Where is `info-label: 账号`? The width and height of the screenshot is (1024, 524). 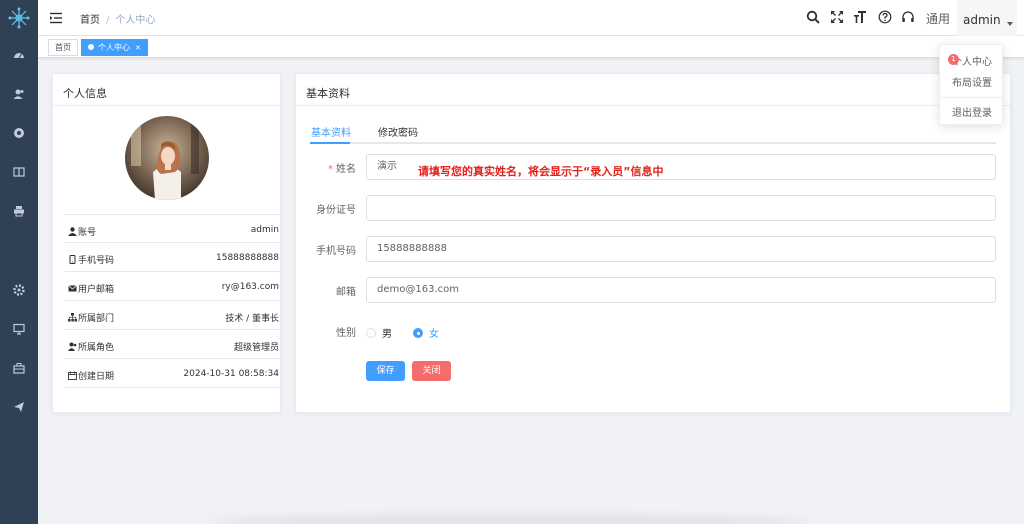
info-label: 账号 is located at coordinates (87, 233).